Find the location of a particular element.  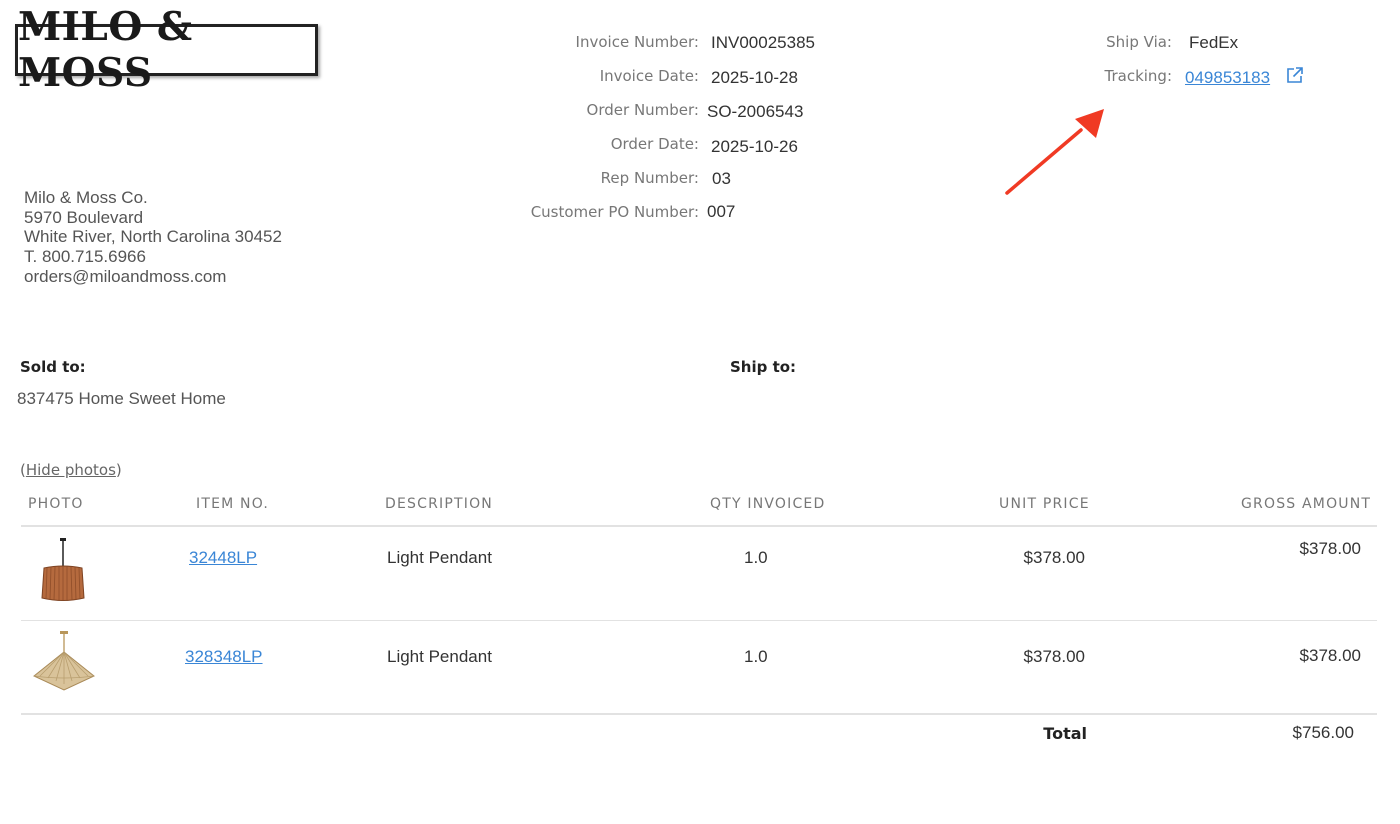

rep-number-label: Rep Number: is located at coordinates (649, 178).